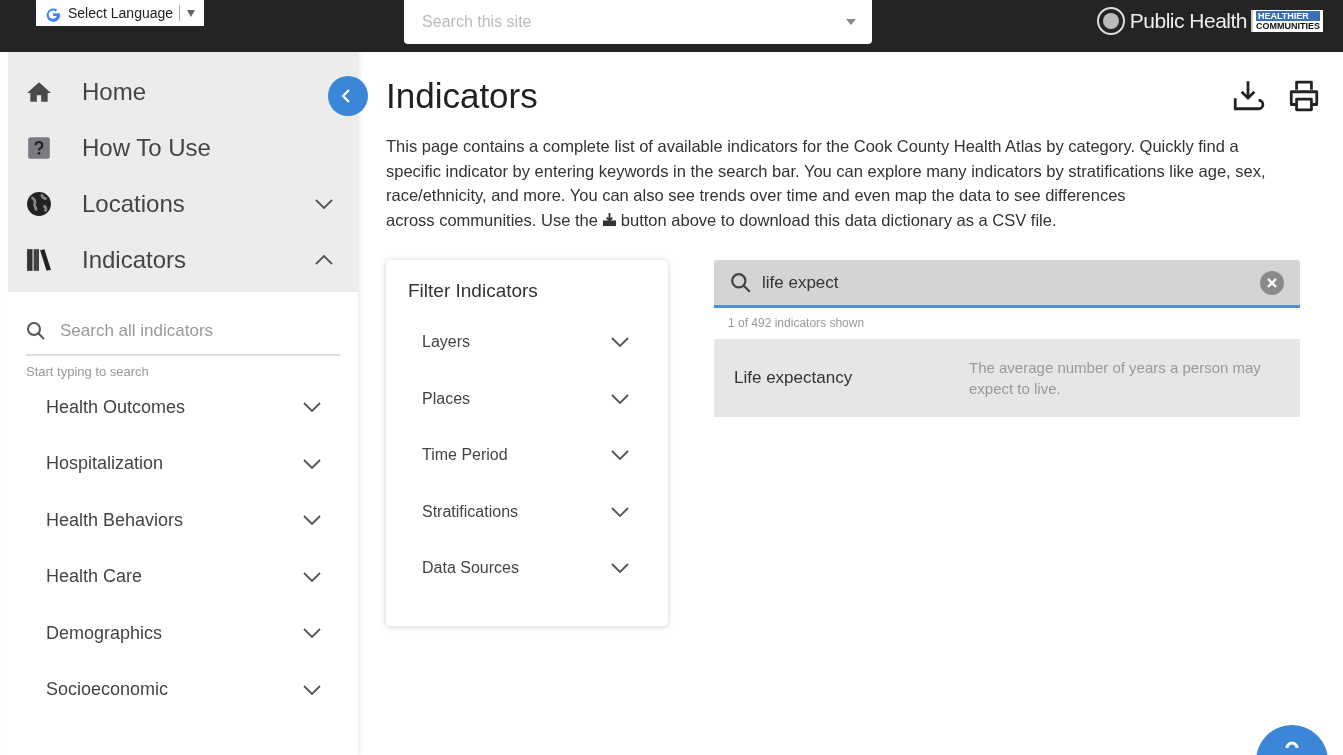 The image size is (1343, 755). What do you see at coordinates (794, 378) in the screenshot?
I see `indicator-name: Life expectancy` at bounding box center [794, 378].